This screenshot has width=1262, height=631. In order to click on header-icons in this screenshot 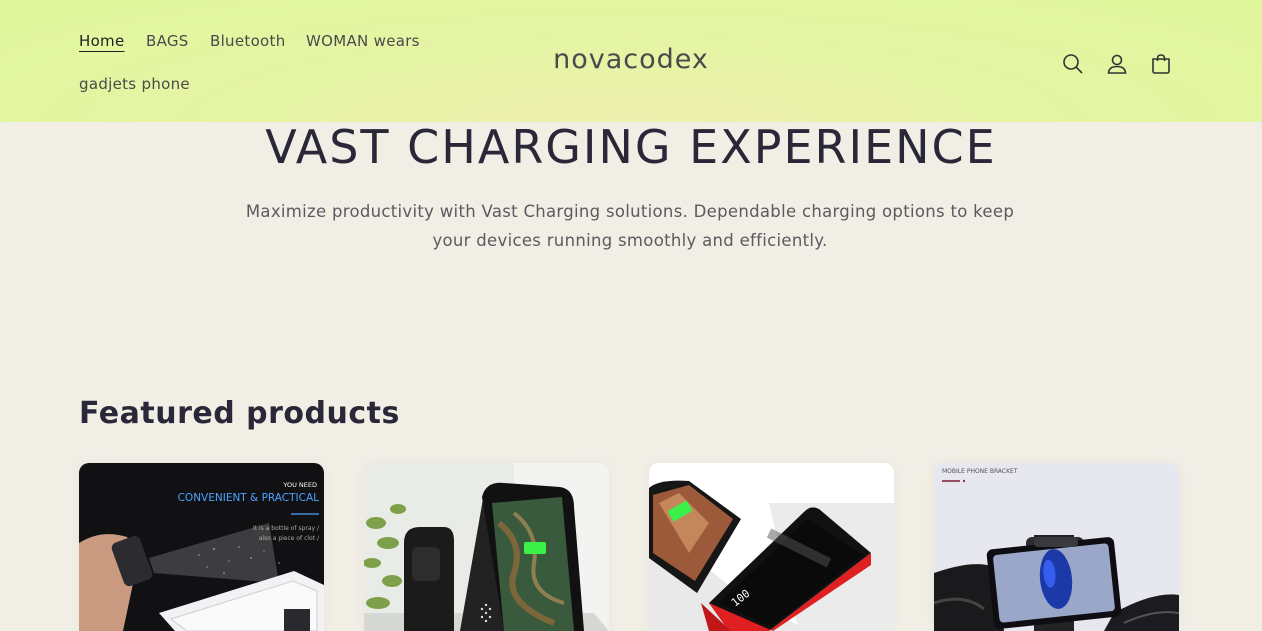, I will do `click(1117, 64)`.